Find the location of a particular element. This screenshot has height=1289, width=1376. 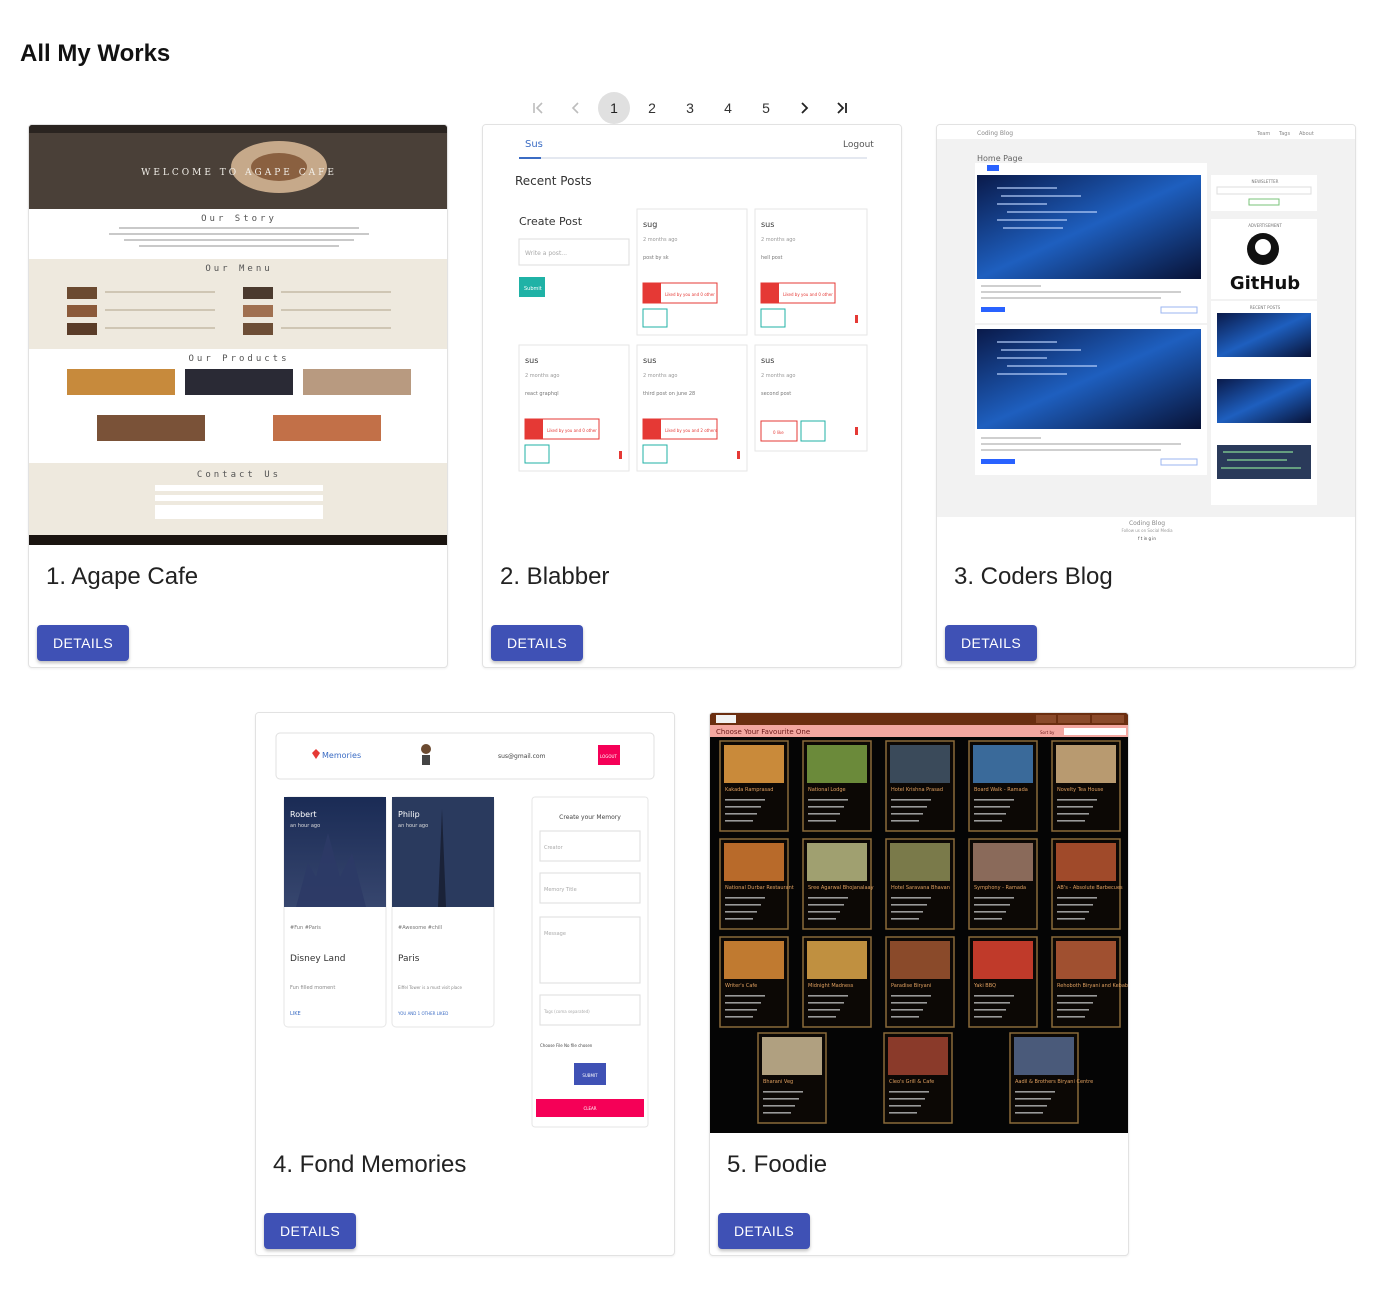

first-page-icon is located at coordinates (538, 108).